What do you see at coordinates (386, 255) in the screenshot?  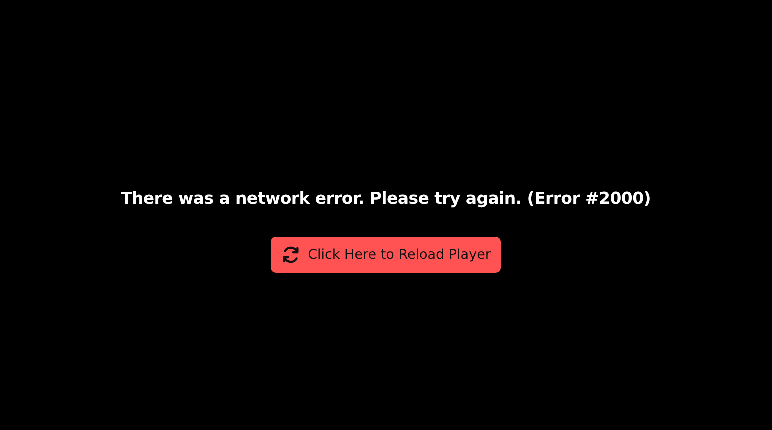 I see `reload-button: Click Here to Reload Player` at bounding box center [386, 255].